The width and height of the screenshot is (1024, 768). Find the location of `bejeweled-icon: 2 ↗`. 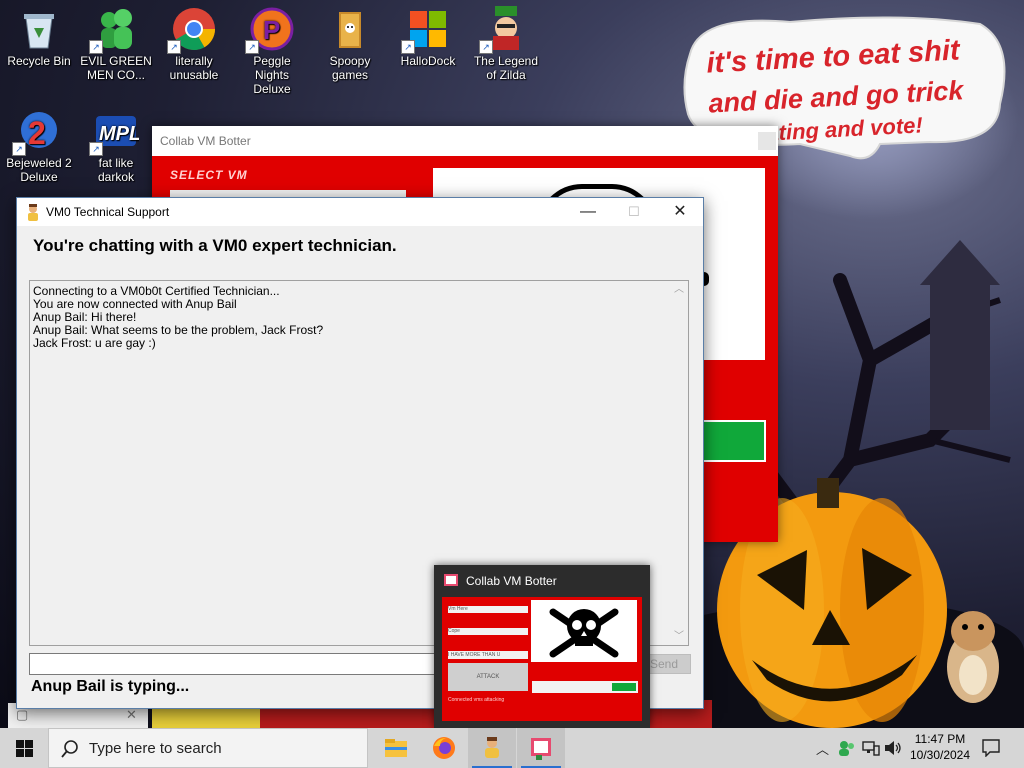

bejeweled-icon: 2 ↗ is located at coordinates (37, 132).